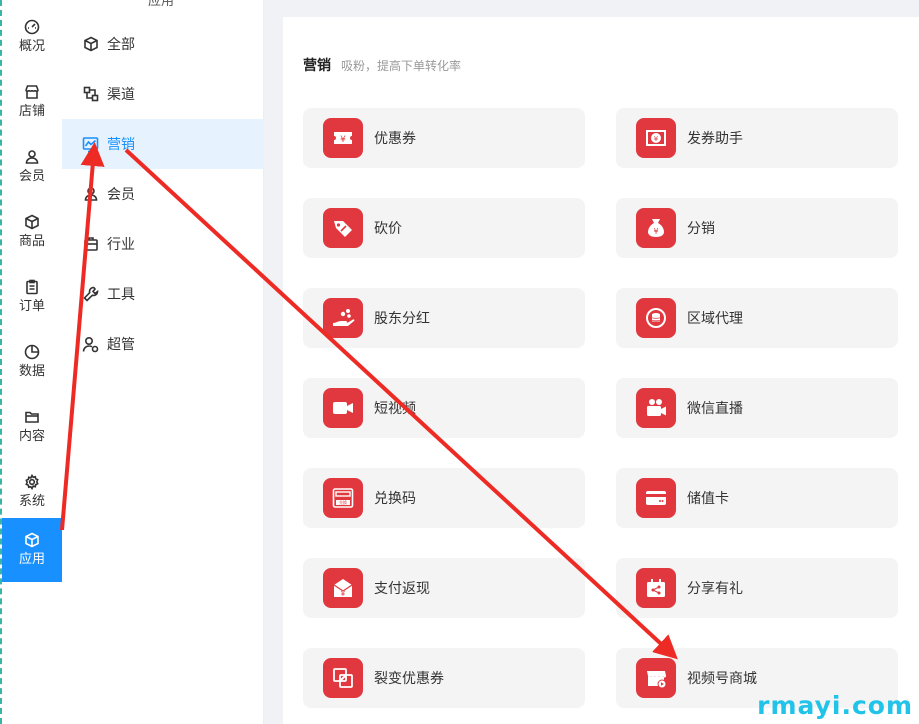 This screenshot has height=724, width=919. What do you see at coordinates (163, 194) in the screenshot?
I see `submenu-item-member: 会员` at bounding box center [163, 194].